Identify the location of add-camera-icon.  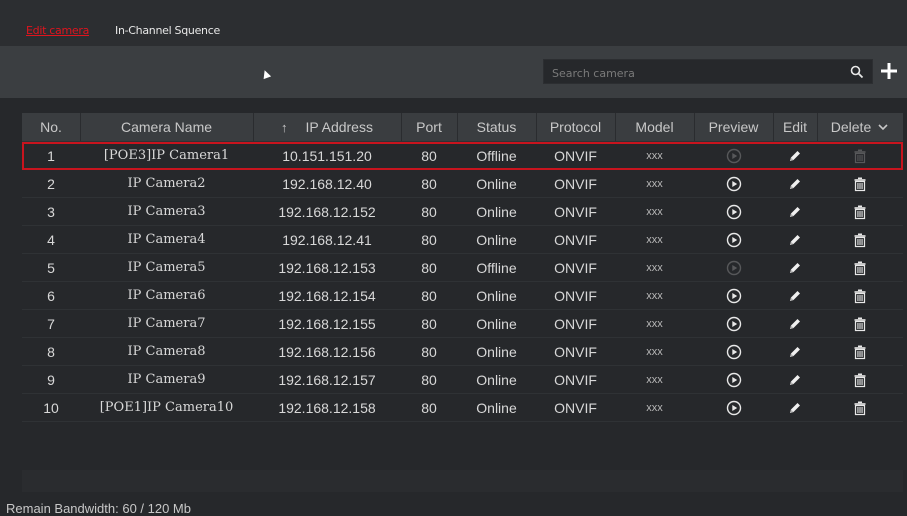
(889, 71).